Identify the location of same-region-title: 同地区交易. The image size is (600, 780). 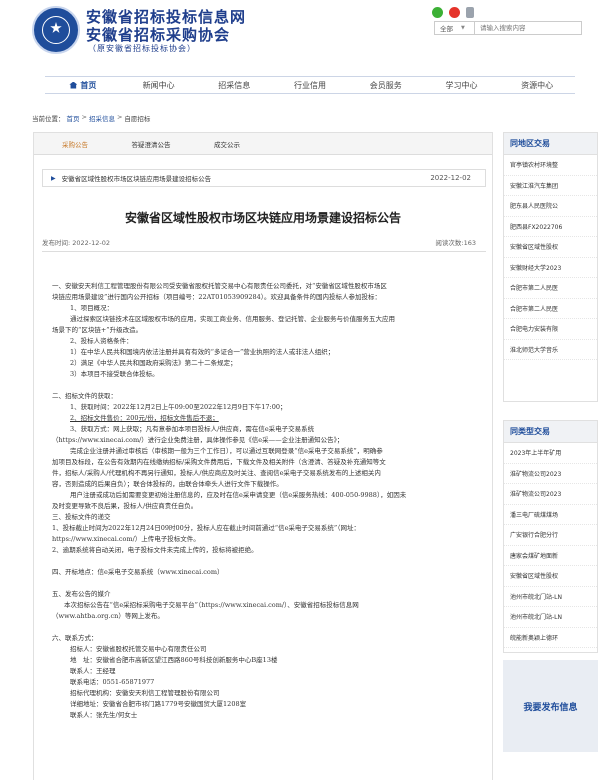
(550, 144).